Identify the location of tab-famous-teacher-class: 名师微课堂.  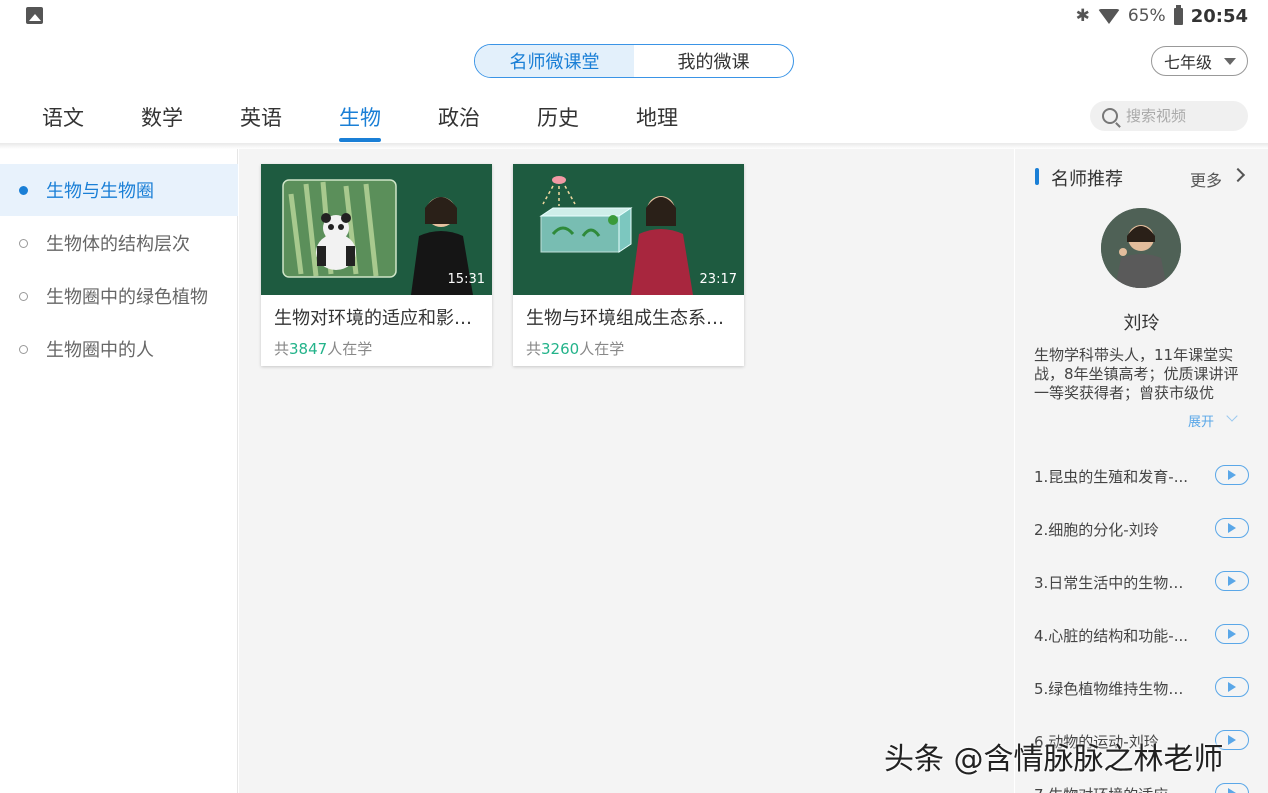
(554, 61).